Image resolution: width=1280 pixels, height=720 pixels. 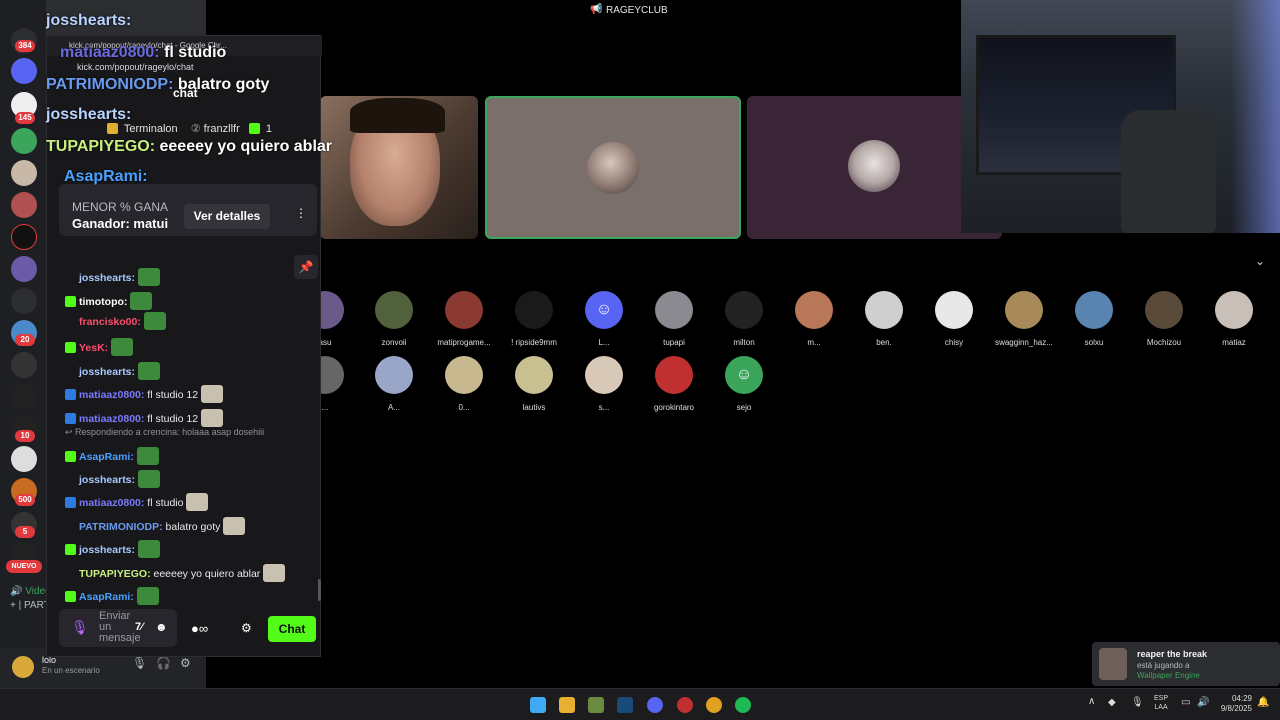 I want to click on part-channel: + | PART, so click(x=30, y=605).